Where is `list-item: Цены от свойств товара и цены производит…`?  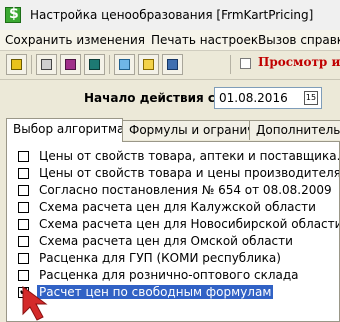 list-item: Цены от свойств товара и цены производит… is located at coordinates (177, 173).